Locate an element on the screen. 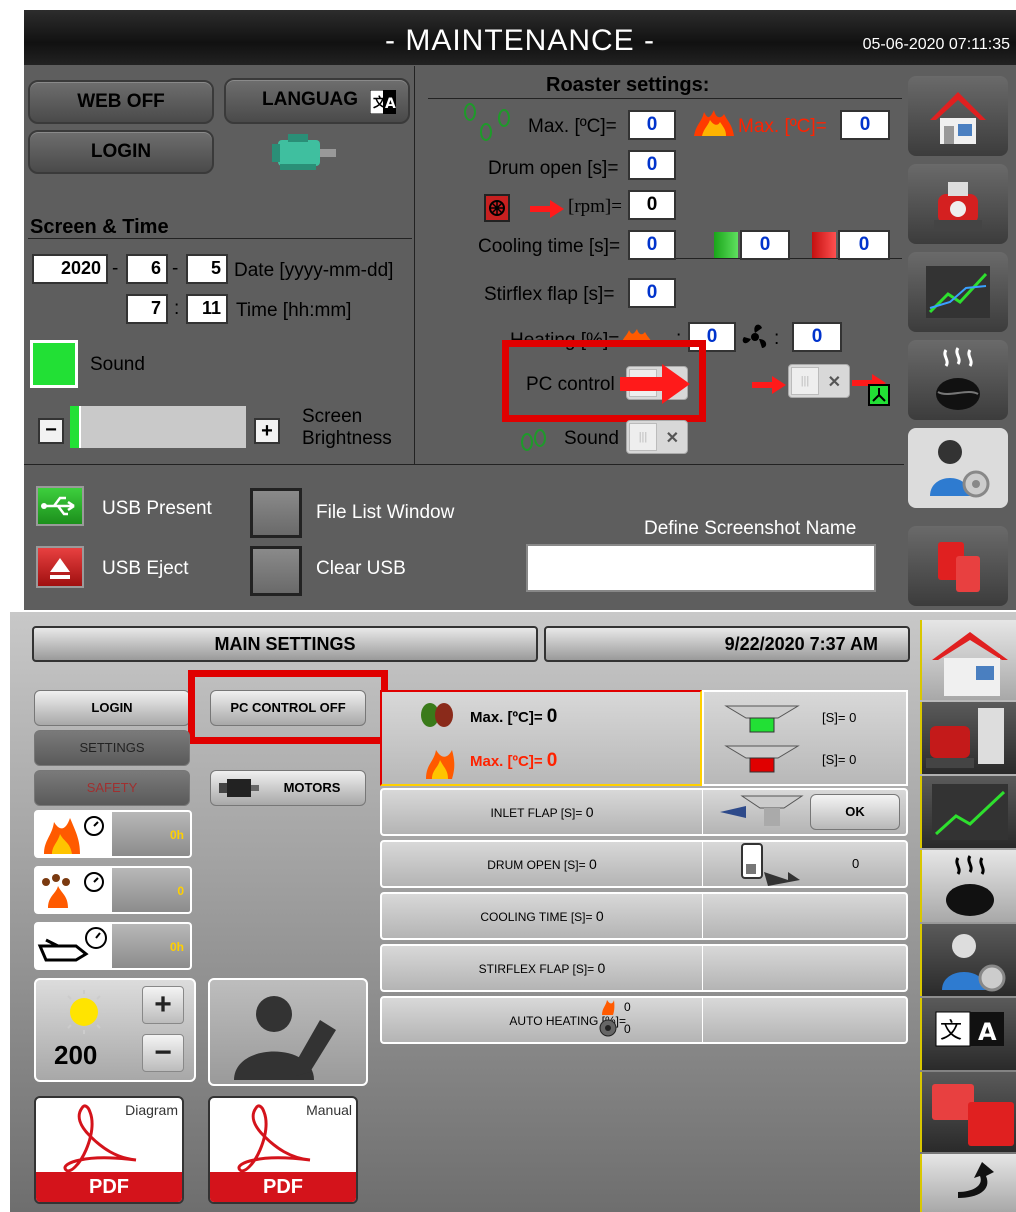  day-field: 5 is located at coordinates (207, 269).